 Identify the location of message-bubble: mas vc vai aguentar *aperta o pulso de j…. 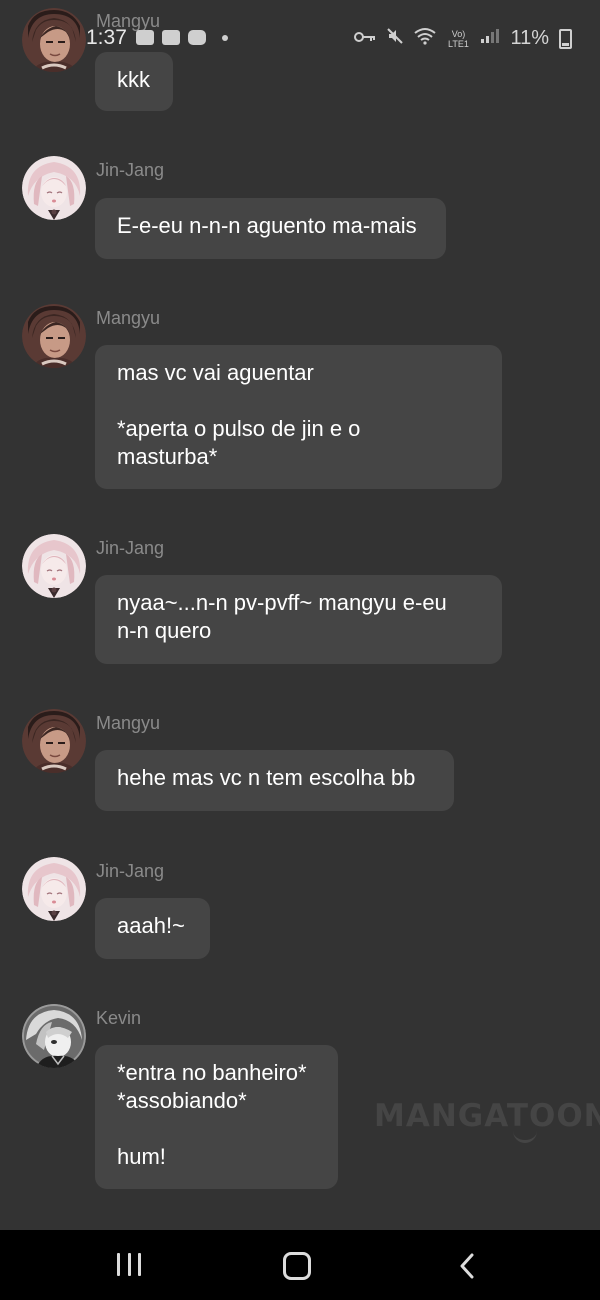
(298, 417).